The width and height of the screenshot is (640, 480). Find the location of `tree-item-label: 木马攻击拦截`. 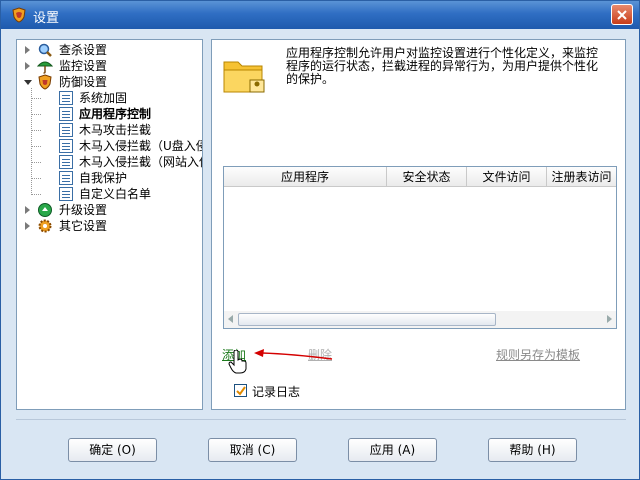

tree-item-label: 木马攻击拦截 is located at coordinates (115, 130).